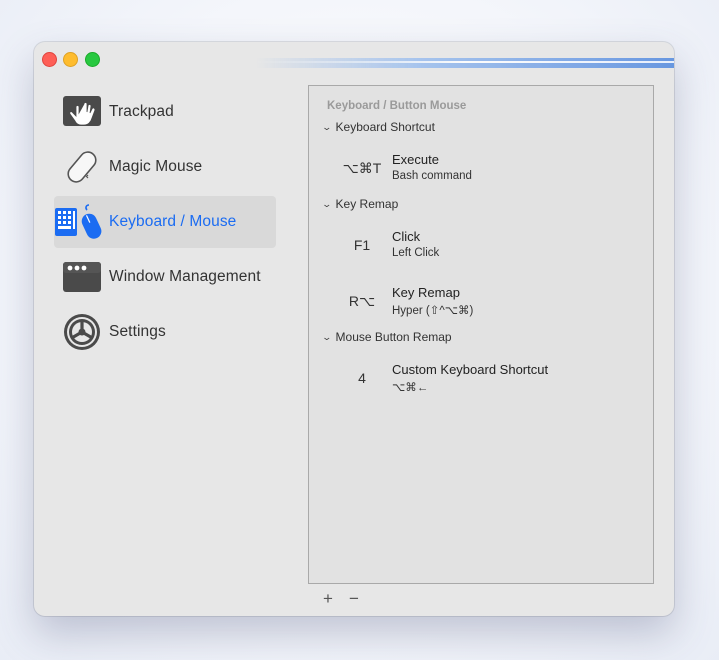 The width and height of the screenshot is (719, 660). What do you see at coordinates (481, 303) in the screenshot?
I see `list-item: R⌥ Key Remap Hyper (⇧^⌥⌘)` at bounding box center [481, 303].